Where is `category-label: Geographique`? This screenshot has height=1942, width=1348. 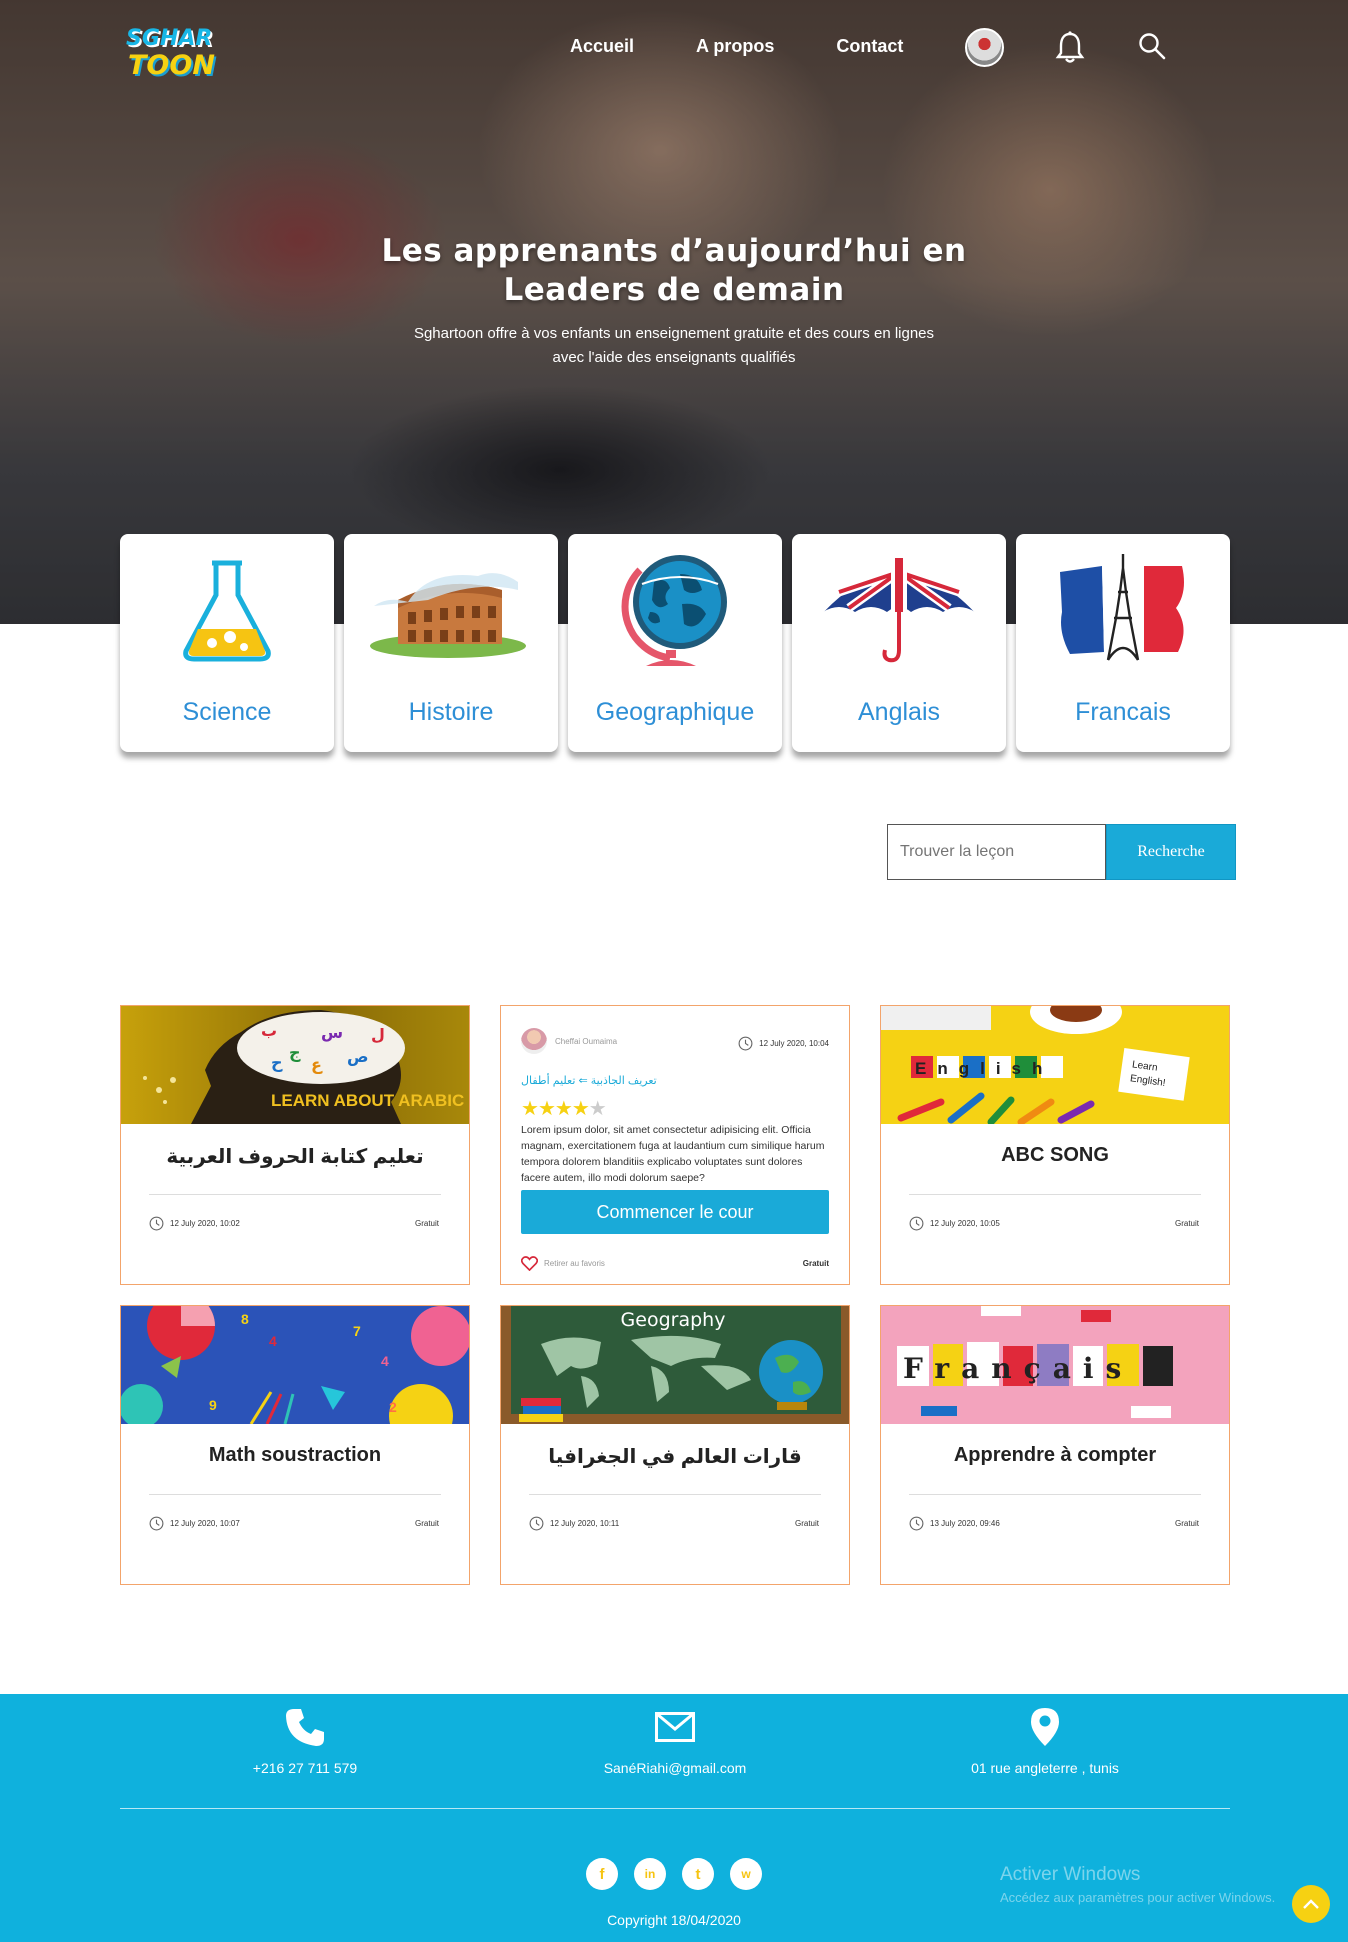 category-label: Geographique is located at coordinates (675, 712).